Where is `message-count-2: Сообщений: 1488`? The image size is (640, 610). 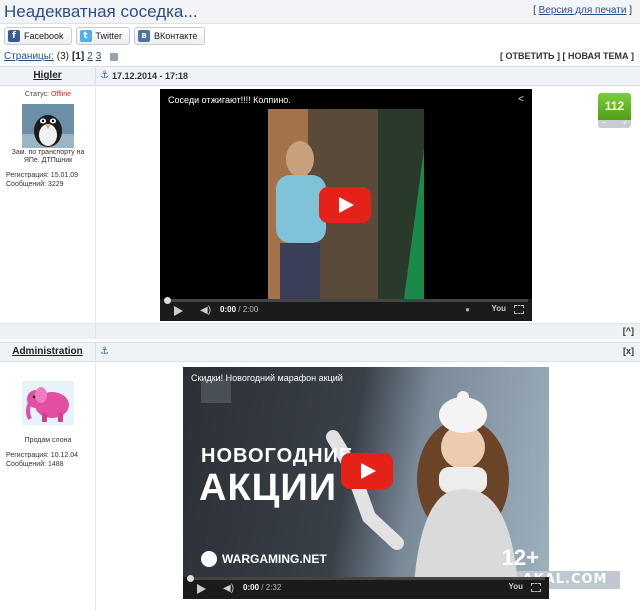
message-count-2: Сообщений: 1488 is located at coordinates (35, 464).